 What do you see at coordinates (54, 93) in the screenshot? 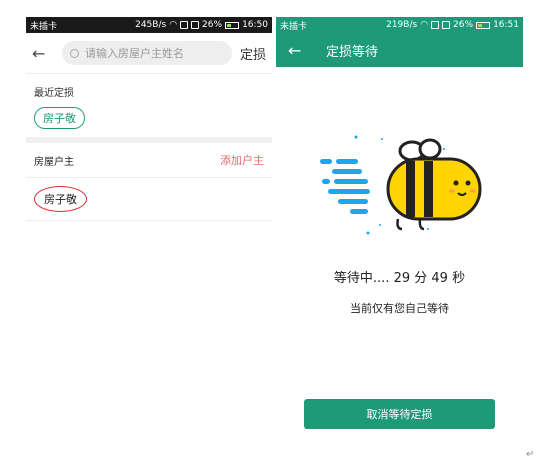
I see `recent-section-label: 最近定损` at bounding box center [54, 93].